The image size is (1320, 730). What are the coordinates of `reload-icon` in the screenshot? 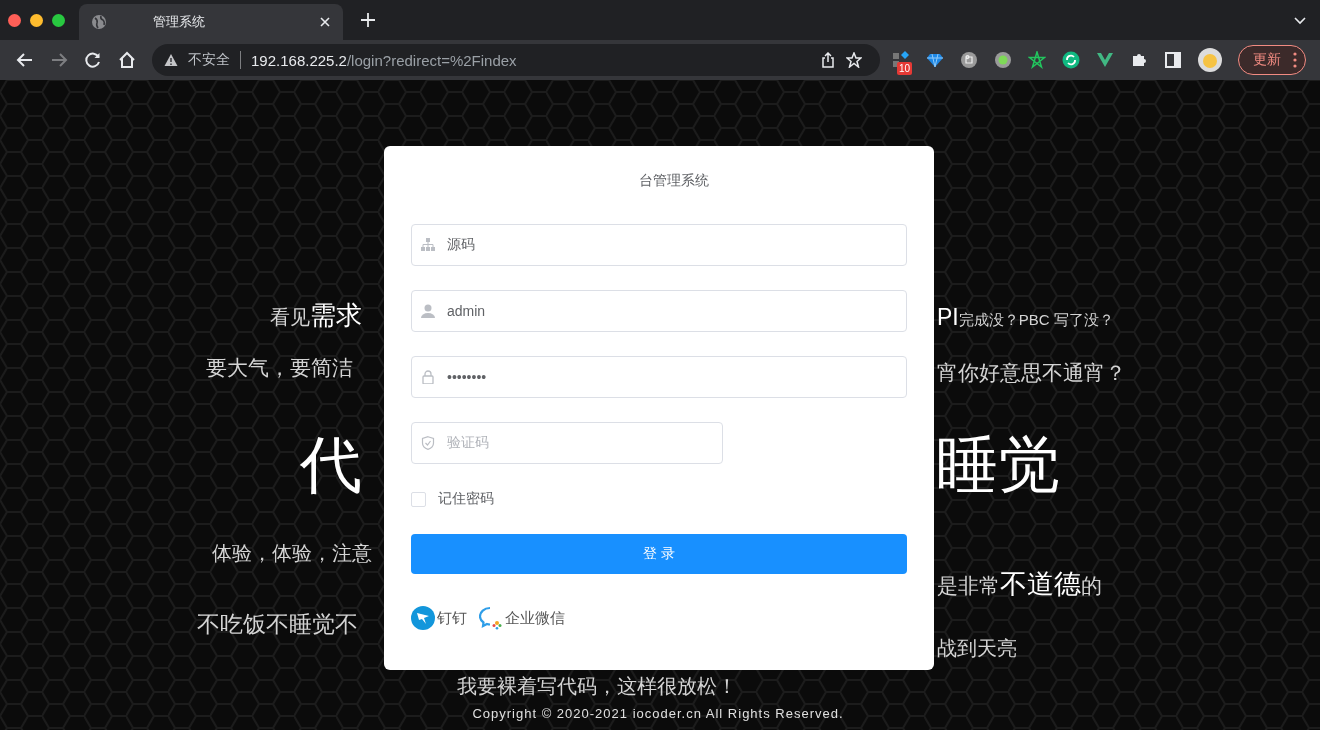 It's located at (93, 60).